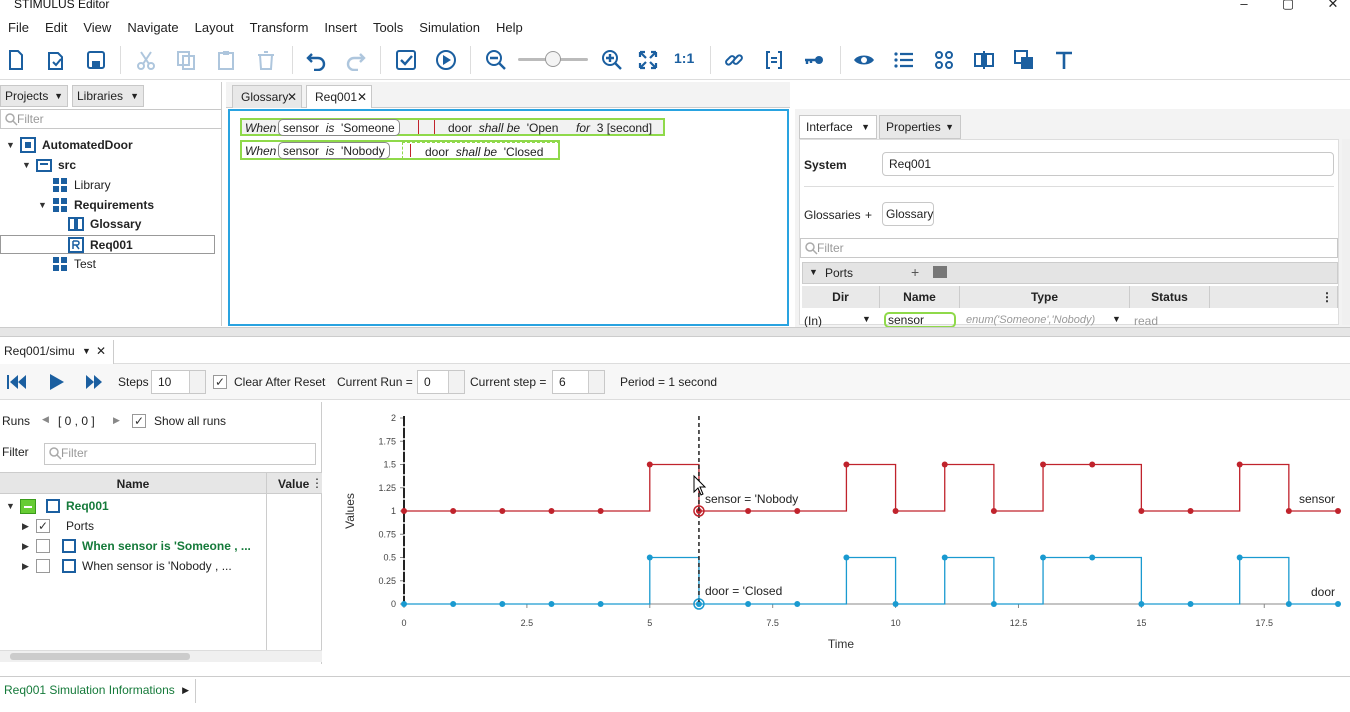 The image size is (1350, 712). What do you see at coordinates (1024, 60) in the screenshot?
I see `layers-icon` at bounding box center [1024, 60].